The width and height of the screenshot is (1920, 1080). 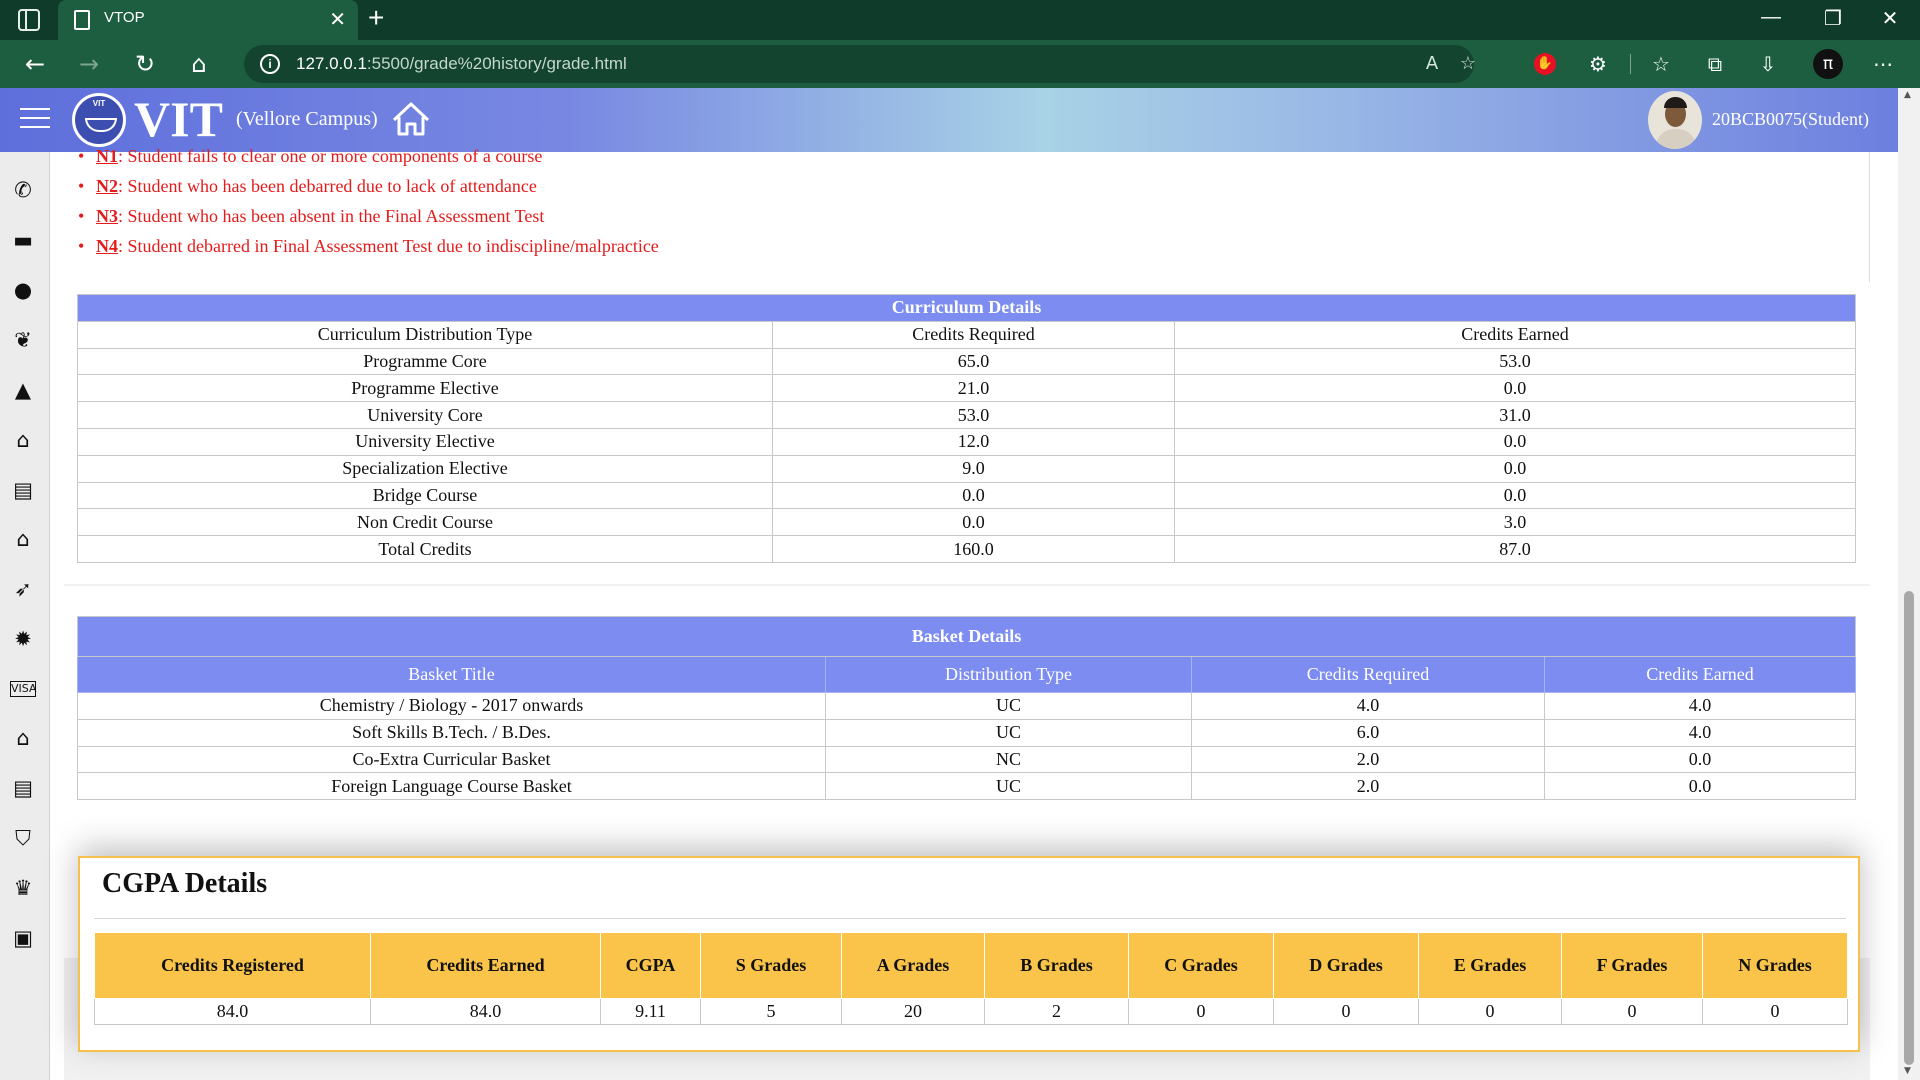 What do you see at coordinates (29, 20) in the screenshot?
I see `tab-actions-icon` at bounding box center [29, 20].